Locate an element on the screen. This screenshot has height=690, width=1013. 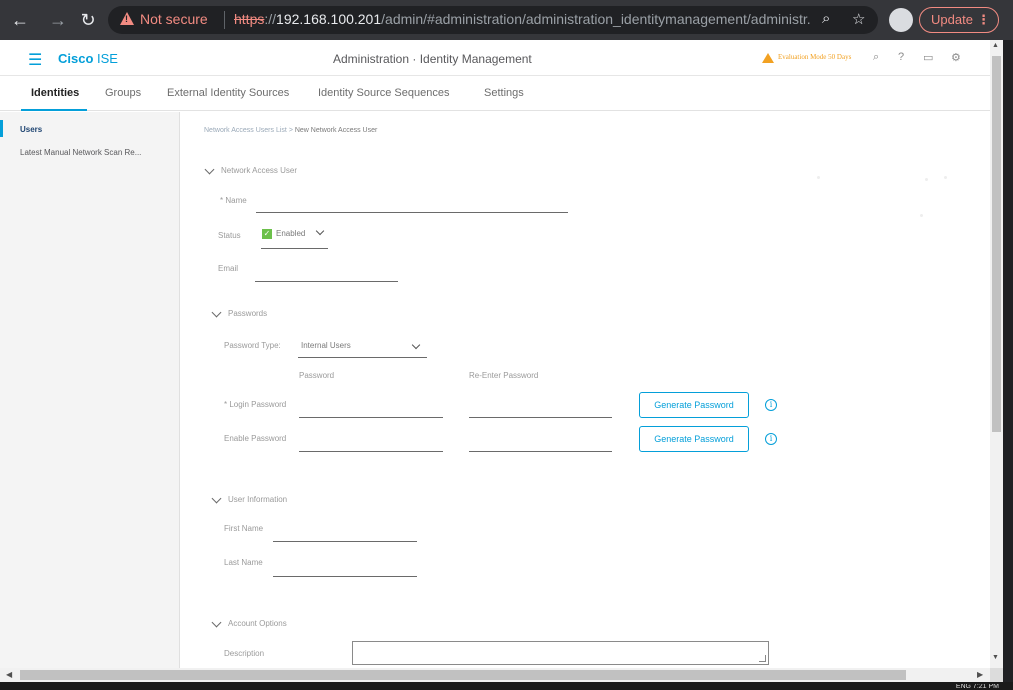
login-password-reenter-field is located at coordinates (540, 410).